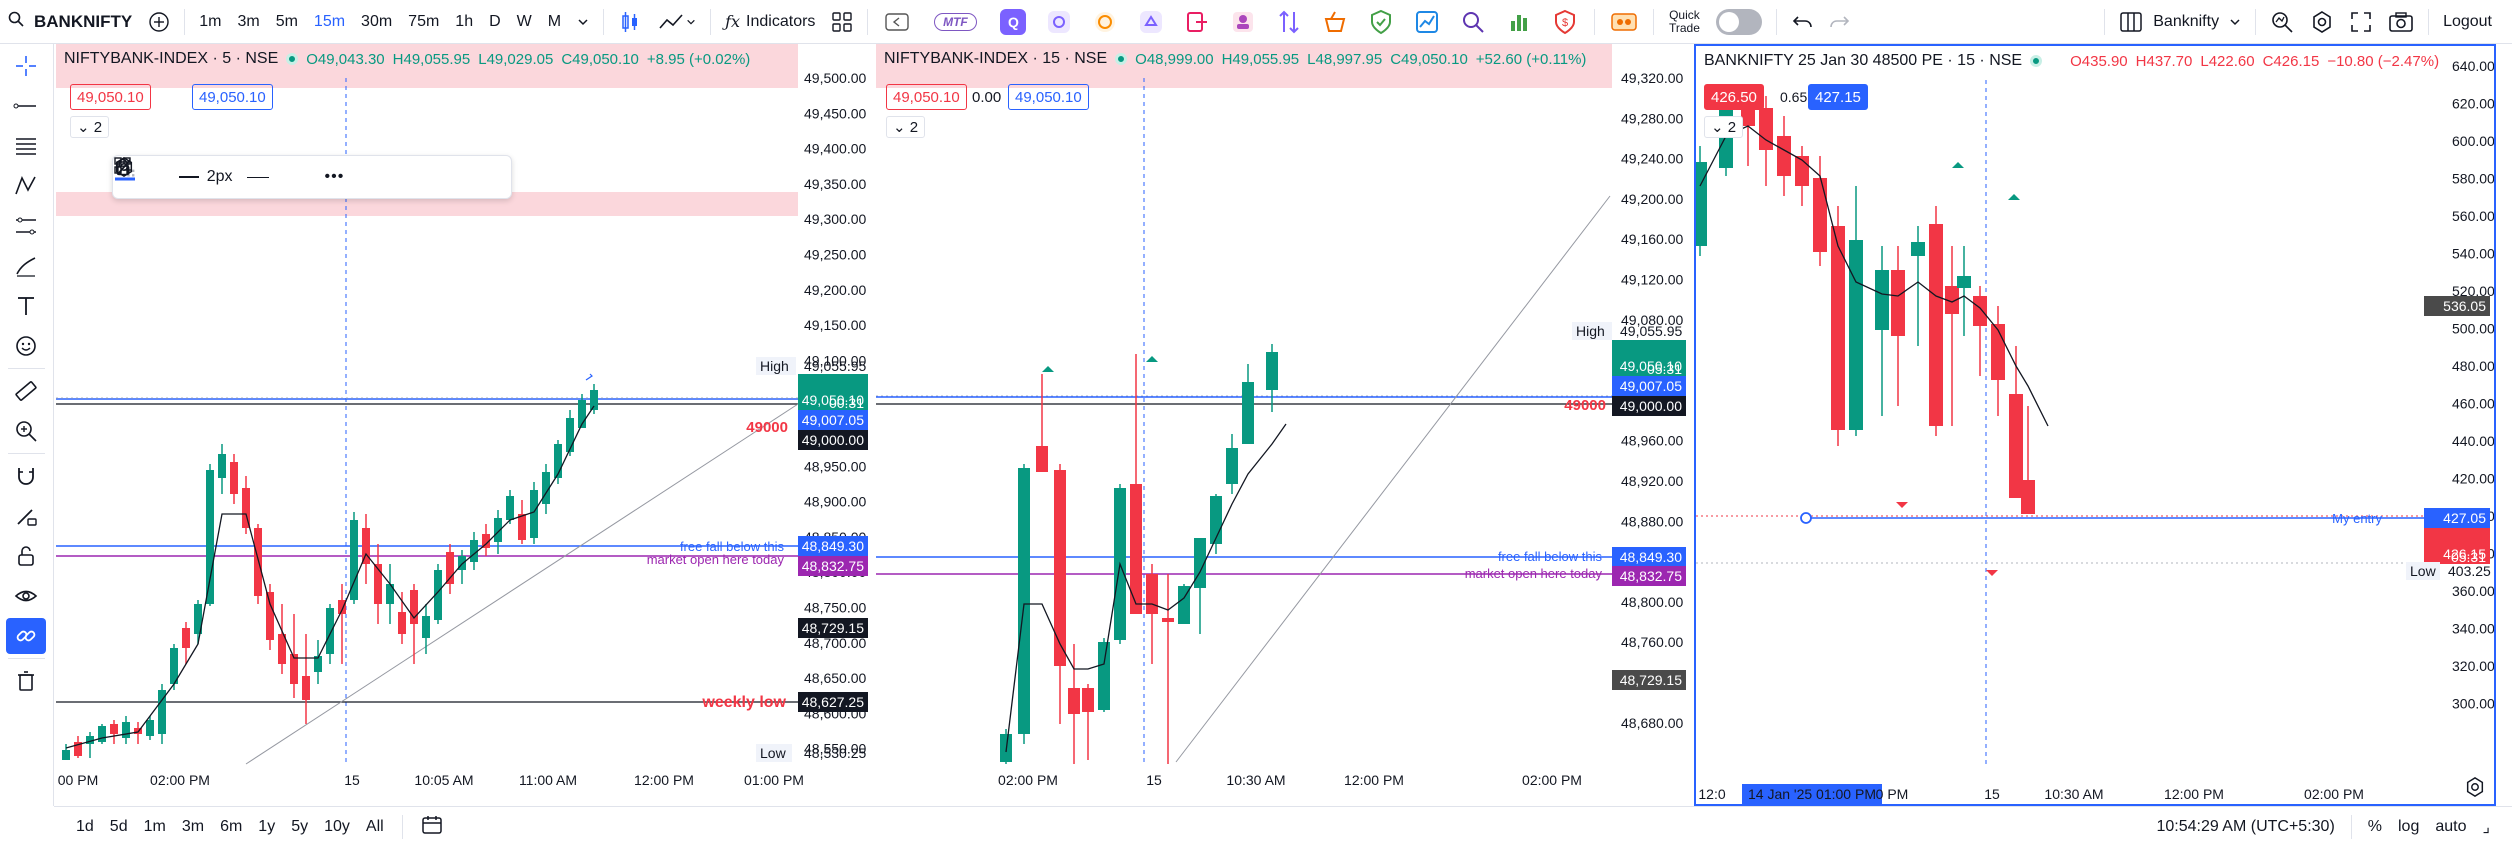  What do you see at coordinates (287, 22) in the screenshot?
I see `interval-5m: 5m` at bounding box center [287, 22].